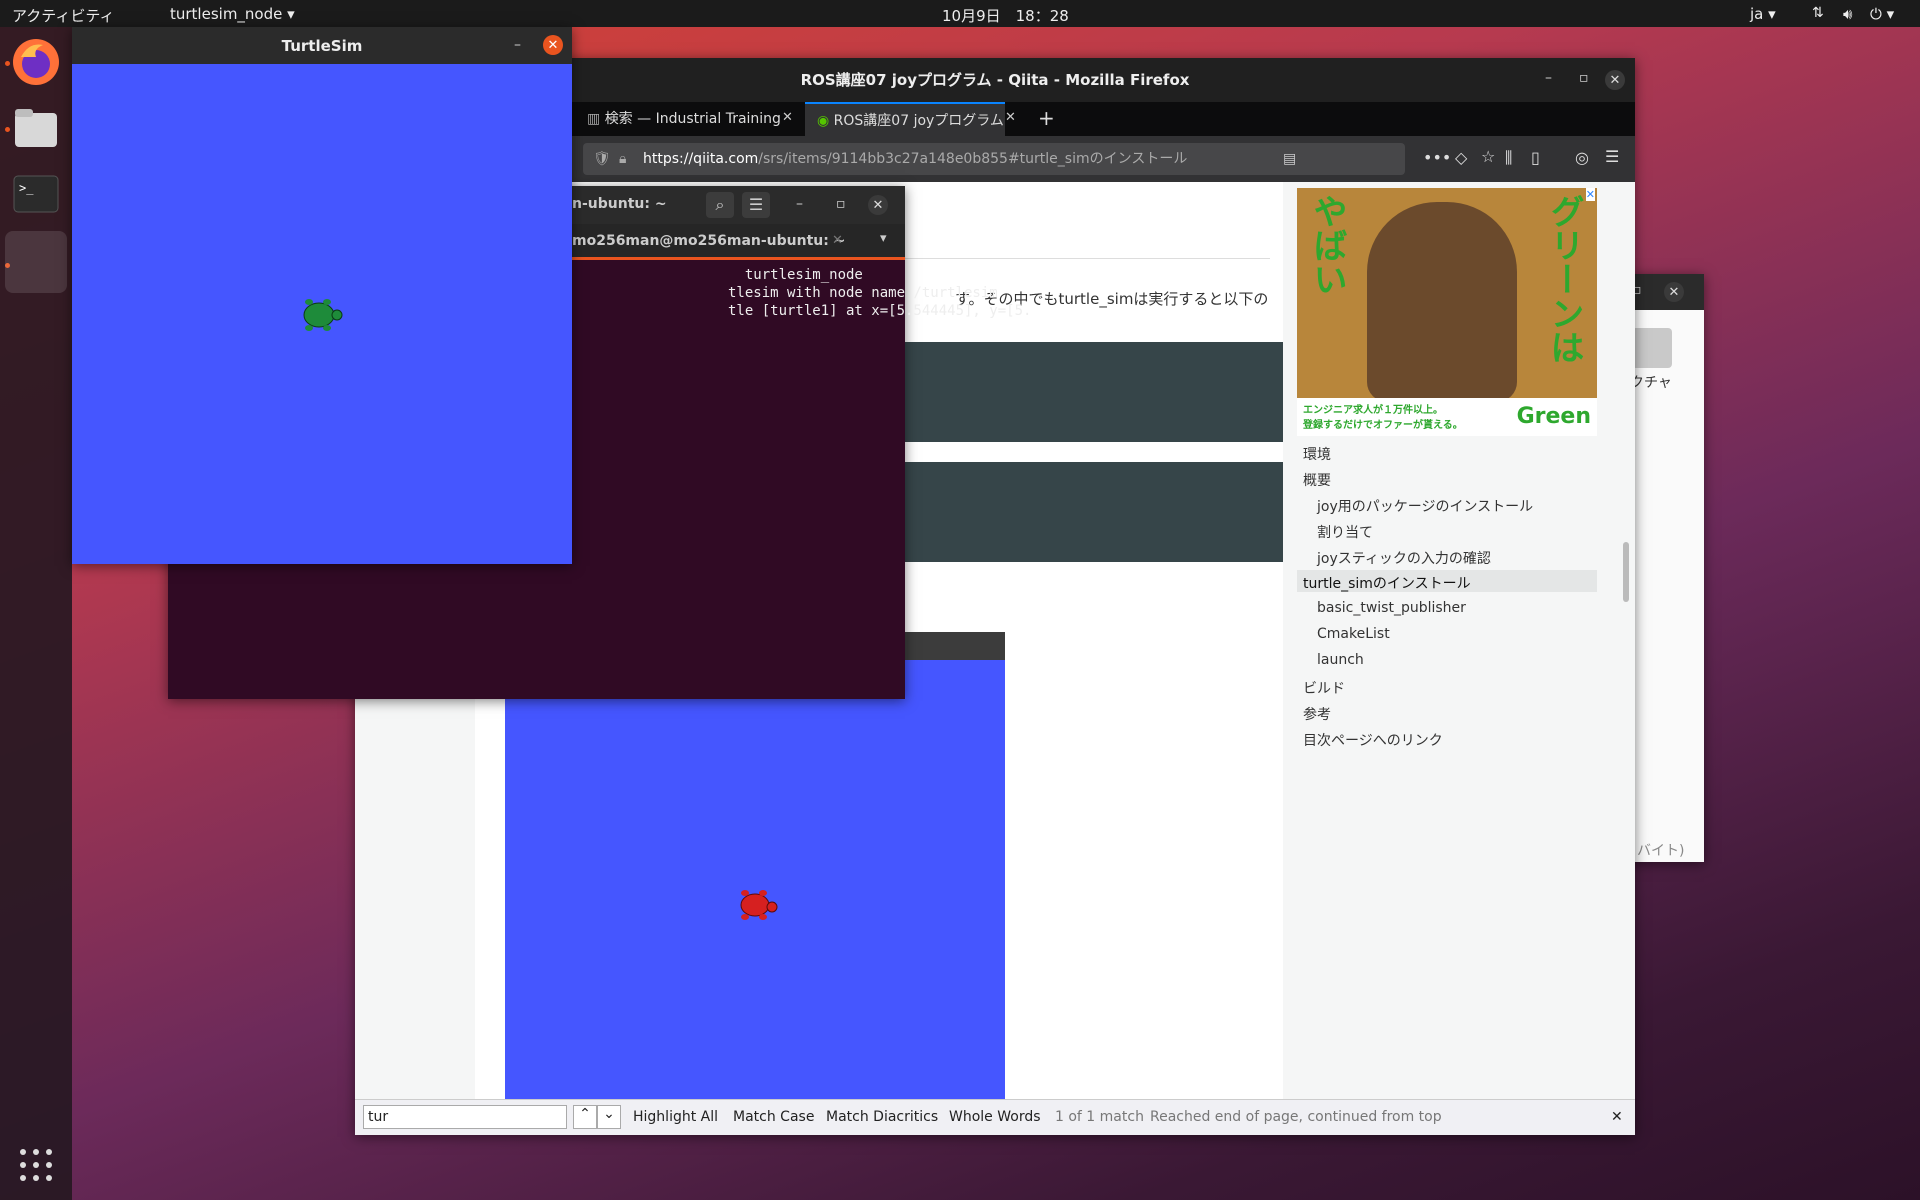 Image resolution: width=1920 pixels, height=1200 pixels. What do you see at coordinates (1324, 688) in the screenshot?
I see `toc-item: ビルド` at bounding box center [1324, 688].